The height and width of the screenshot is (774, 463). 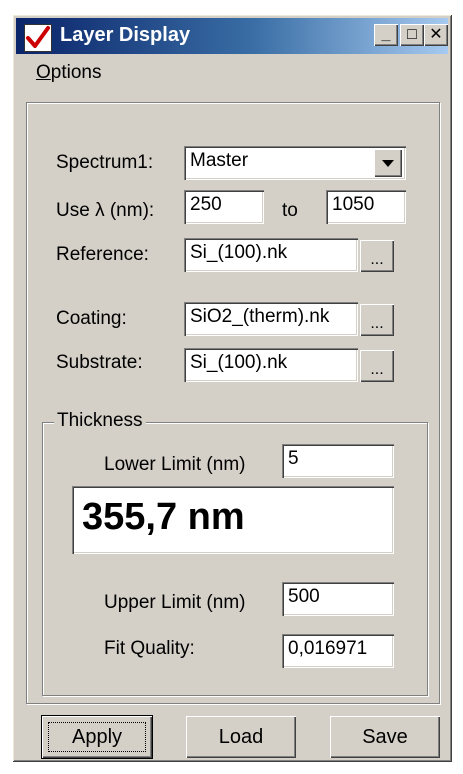 I want to click on minimize-button: _, so click(x=386, y=35).